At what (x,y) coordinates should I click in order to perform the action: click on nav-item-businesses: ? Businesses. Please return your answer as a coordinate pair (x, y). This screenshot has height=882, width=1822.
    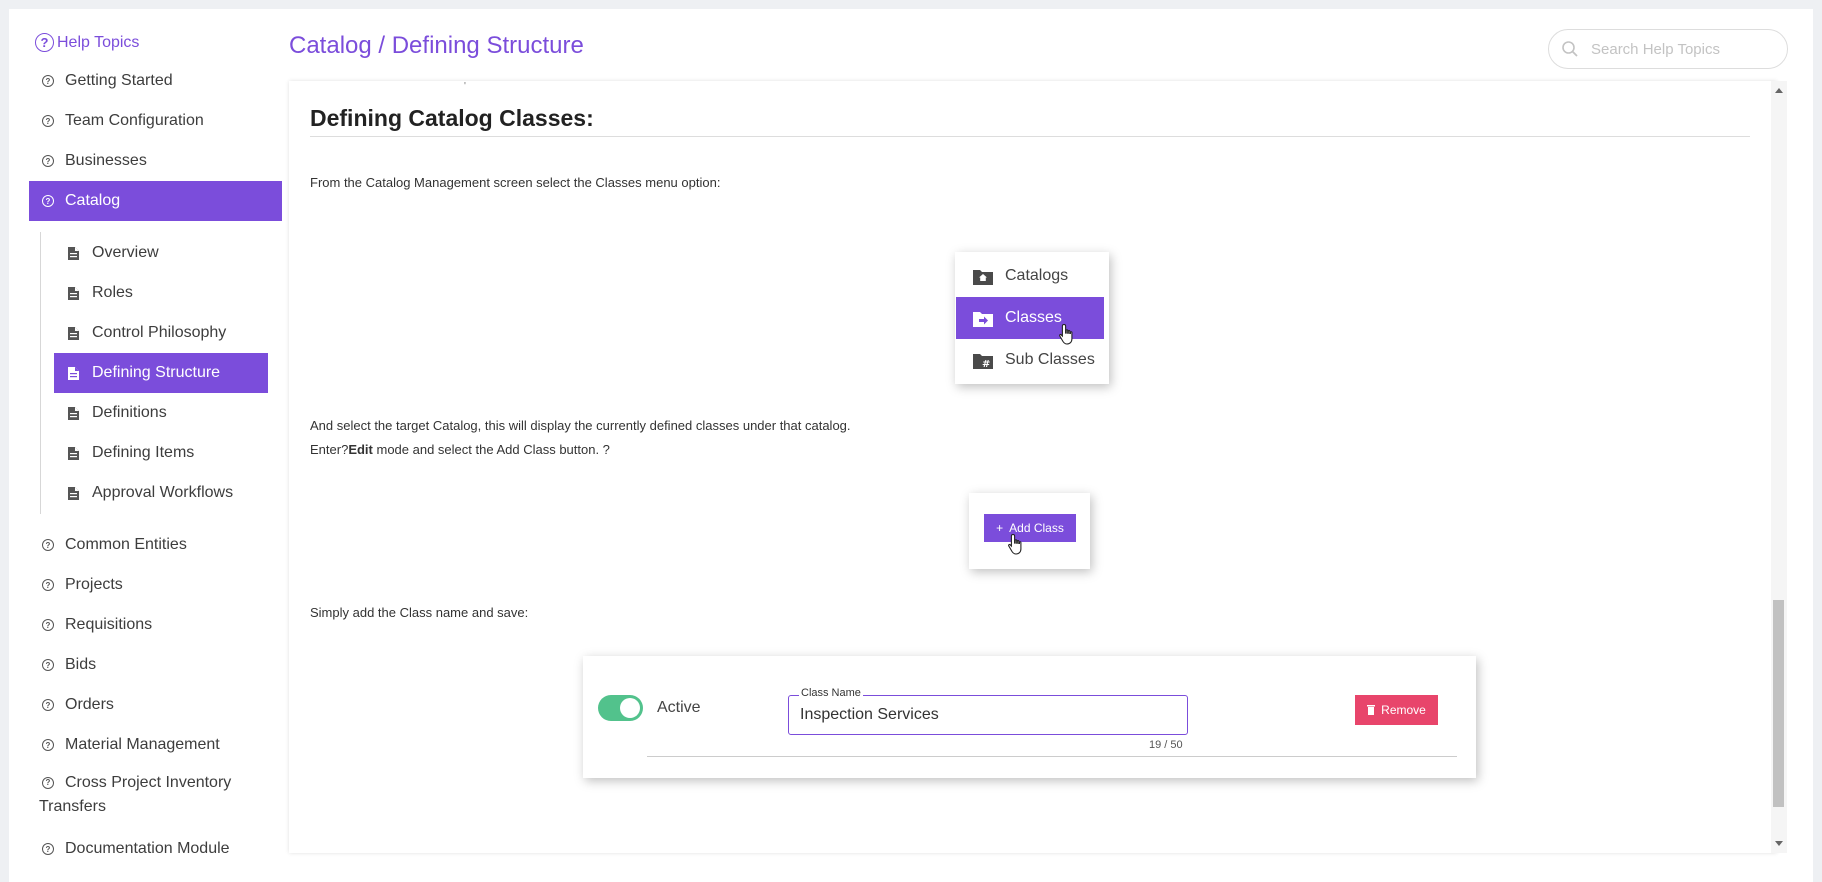
    Looking at the image, I should click on (155, 161).